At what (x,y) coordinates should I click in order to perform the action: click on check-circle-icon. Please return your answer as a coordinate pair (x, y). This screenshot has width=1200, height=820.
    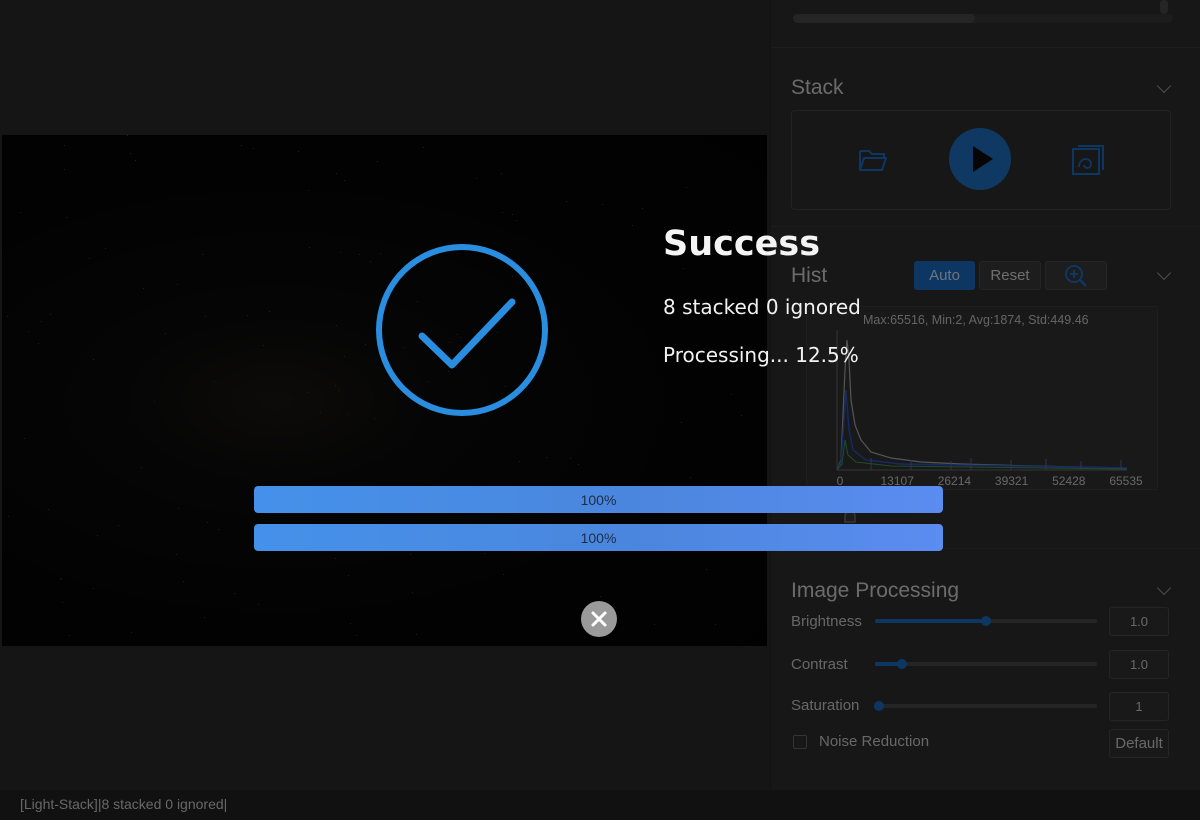
    Looking at the image, I should click on (462, 330).